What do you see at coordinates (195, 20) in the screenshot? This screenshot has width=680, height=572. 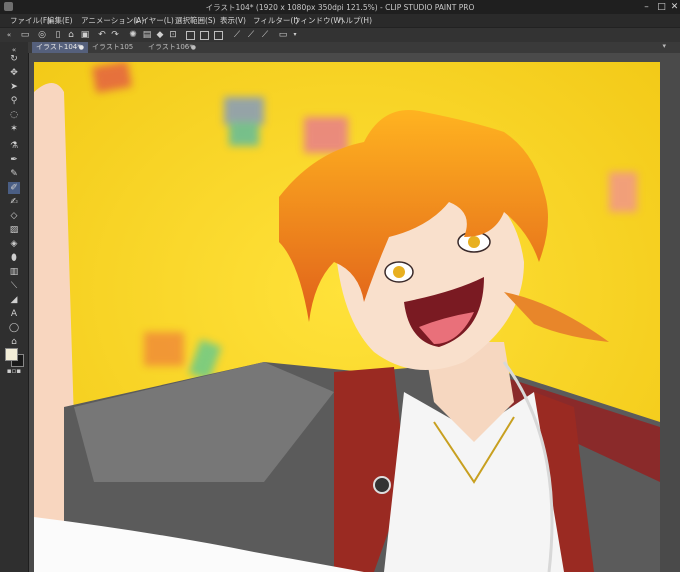 I see `menu-selection: 選択範囲(S)` at bounding box center [195, 20].